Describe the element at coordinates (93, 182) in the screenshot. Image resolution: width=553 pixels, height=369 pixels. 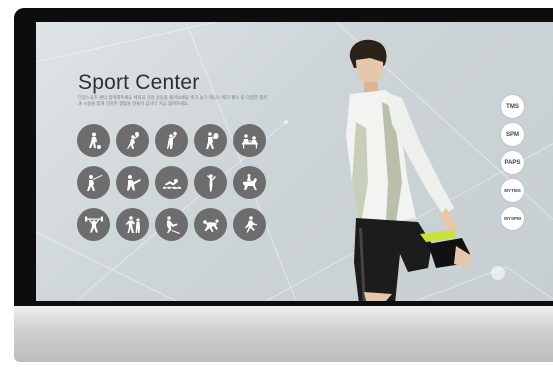
I see `fencing-icon` at that location.